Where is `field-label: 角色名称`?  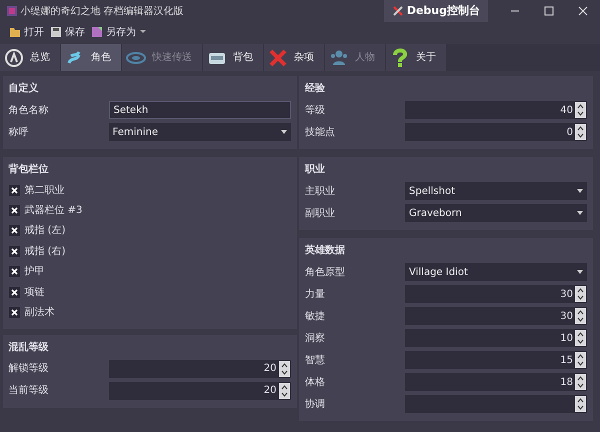 field-label: 角色名称 is located at coordinates (29, 111).